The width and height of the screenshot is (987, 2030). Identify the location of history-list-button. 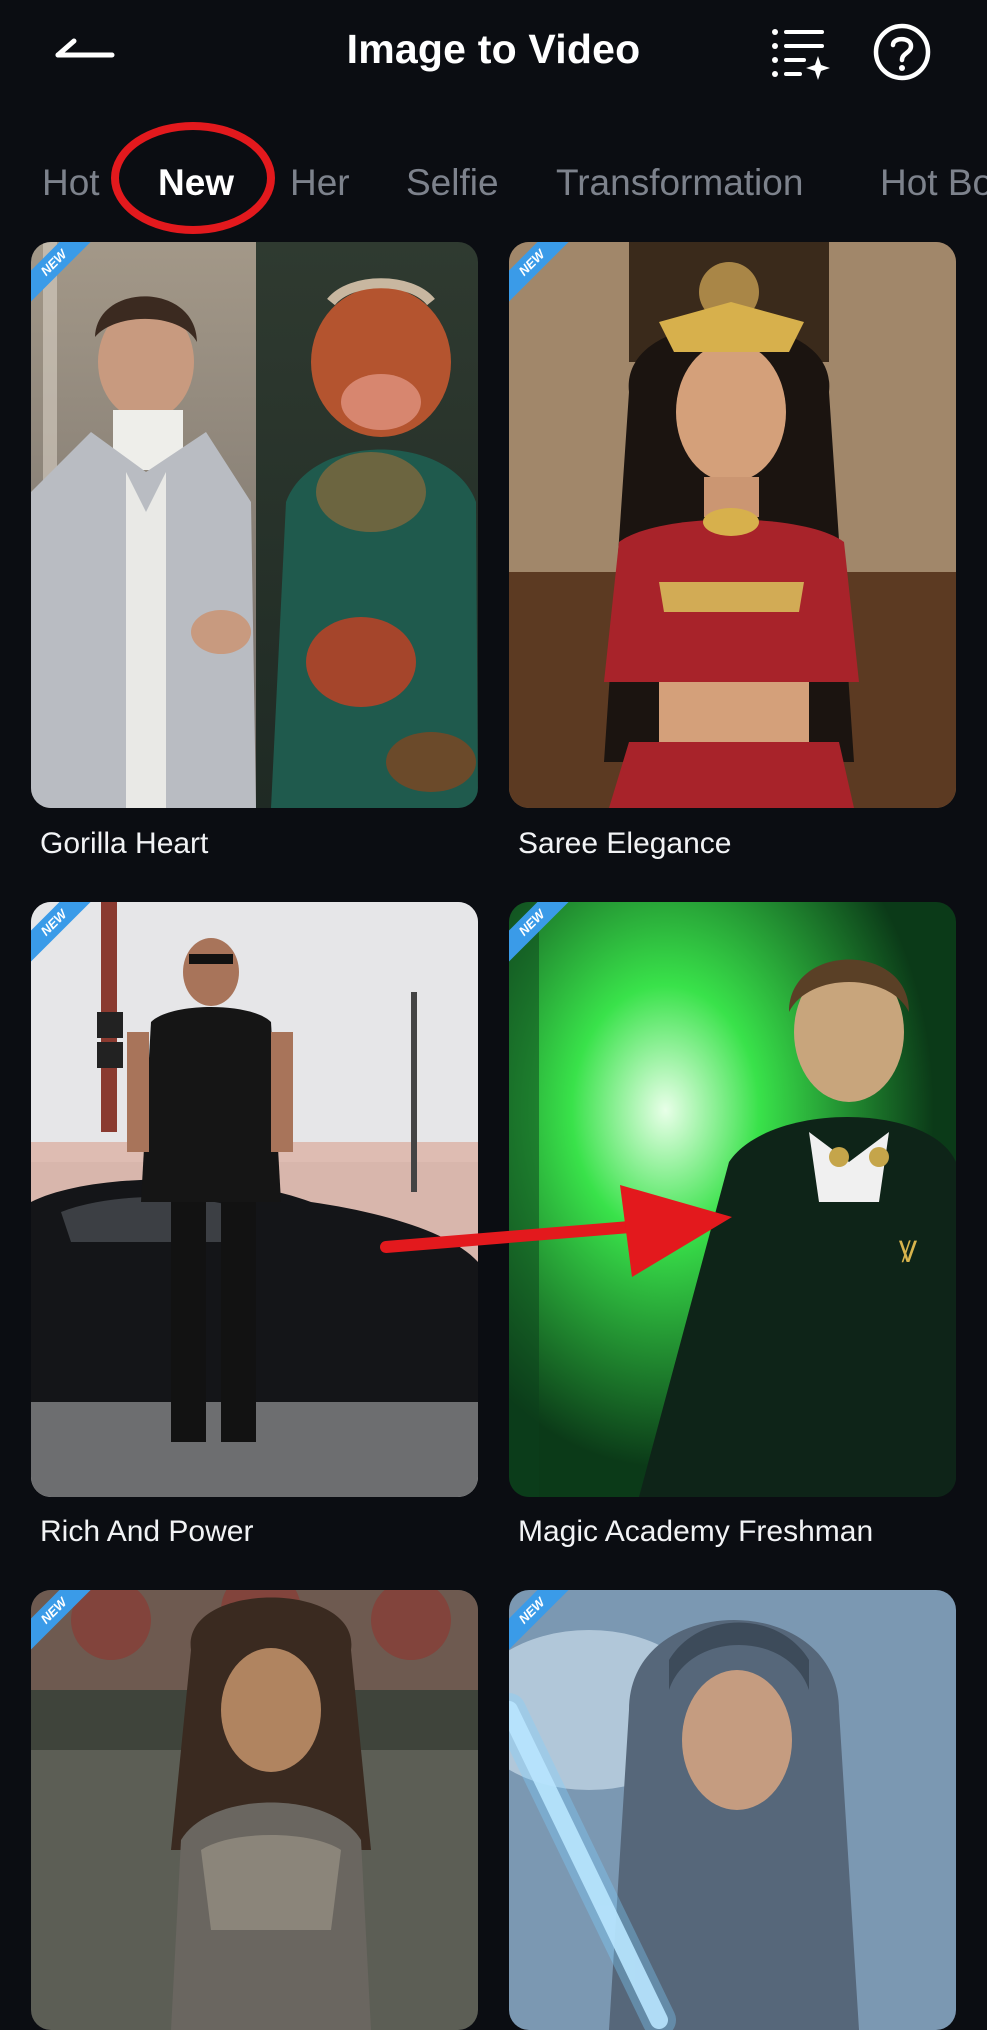
(801, 52).